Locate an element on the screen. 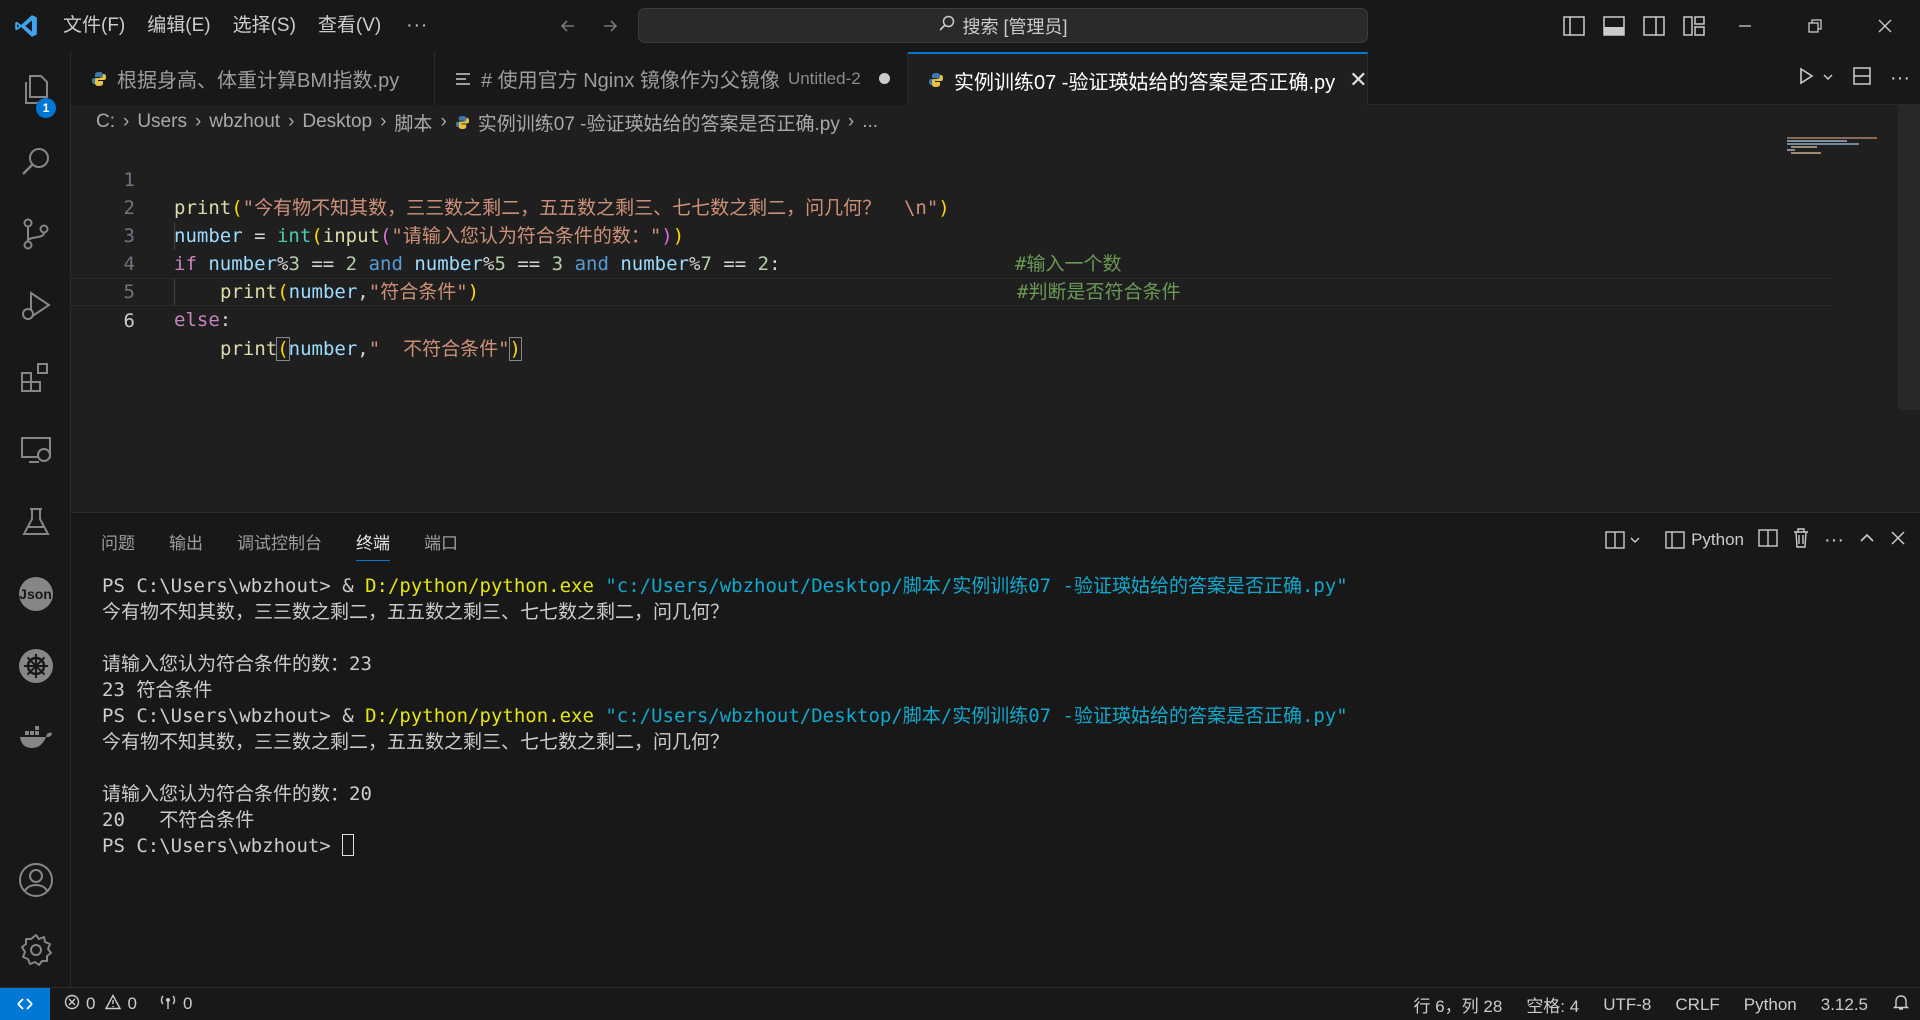 This screenshot has height=1020, width=1920. menu-edit: 编辑(E) is located at coordinates (178, 26).